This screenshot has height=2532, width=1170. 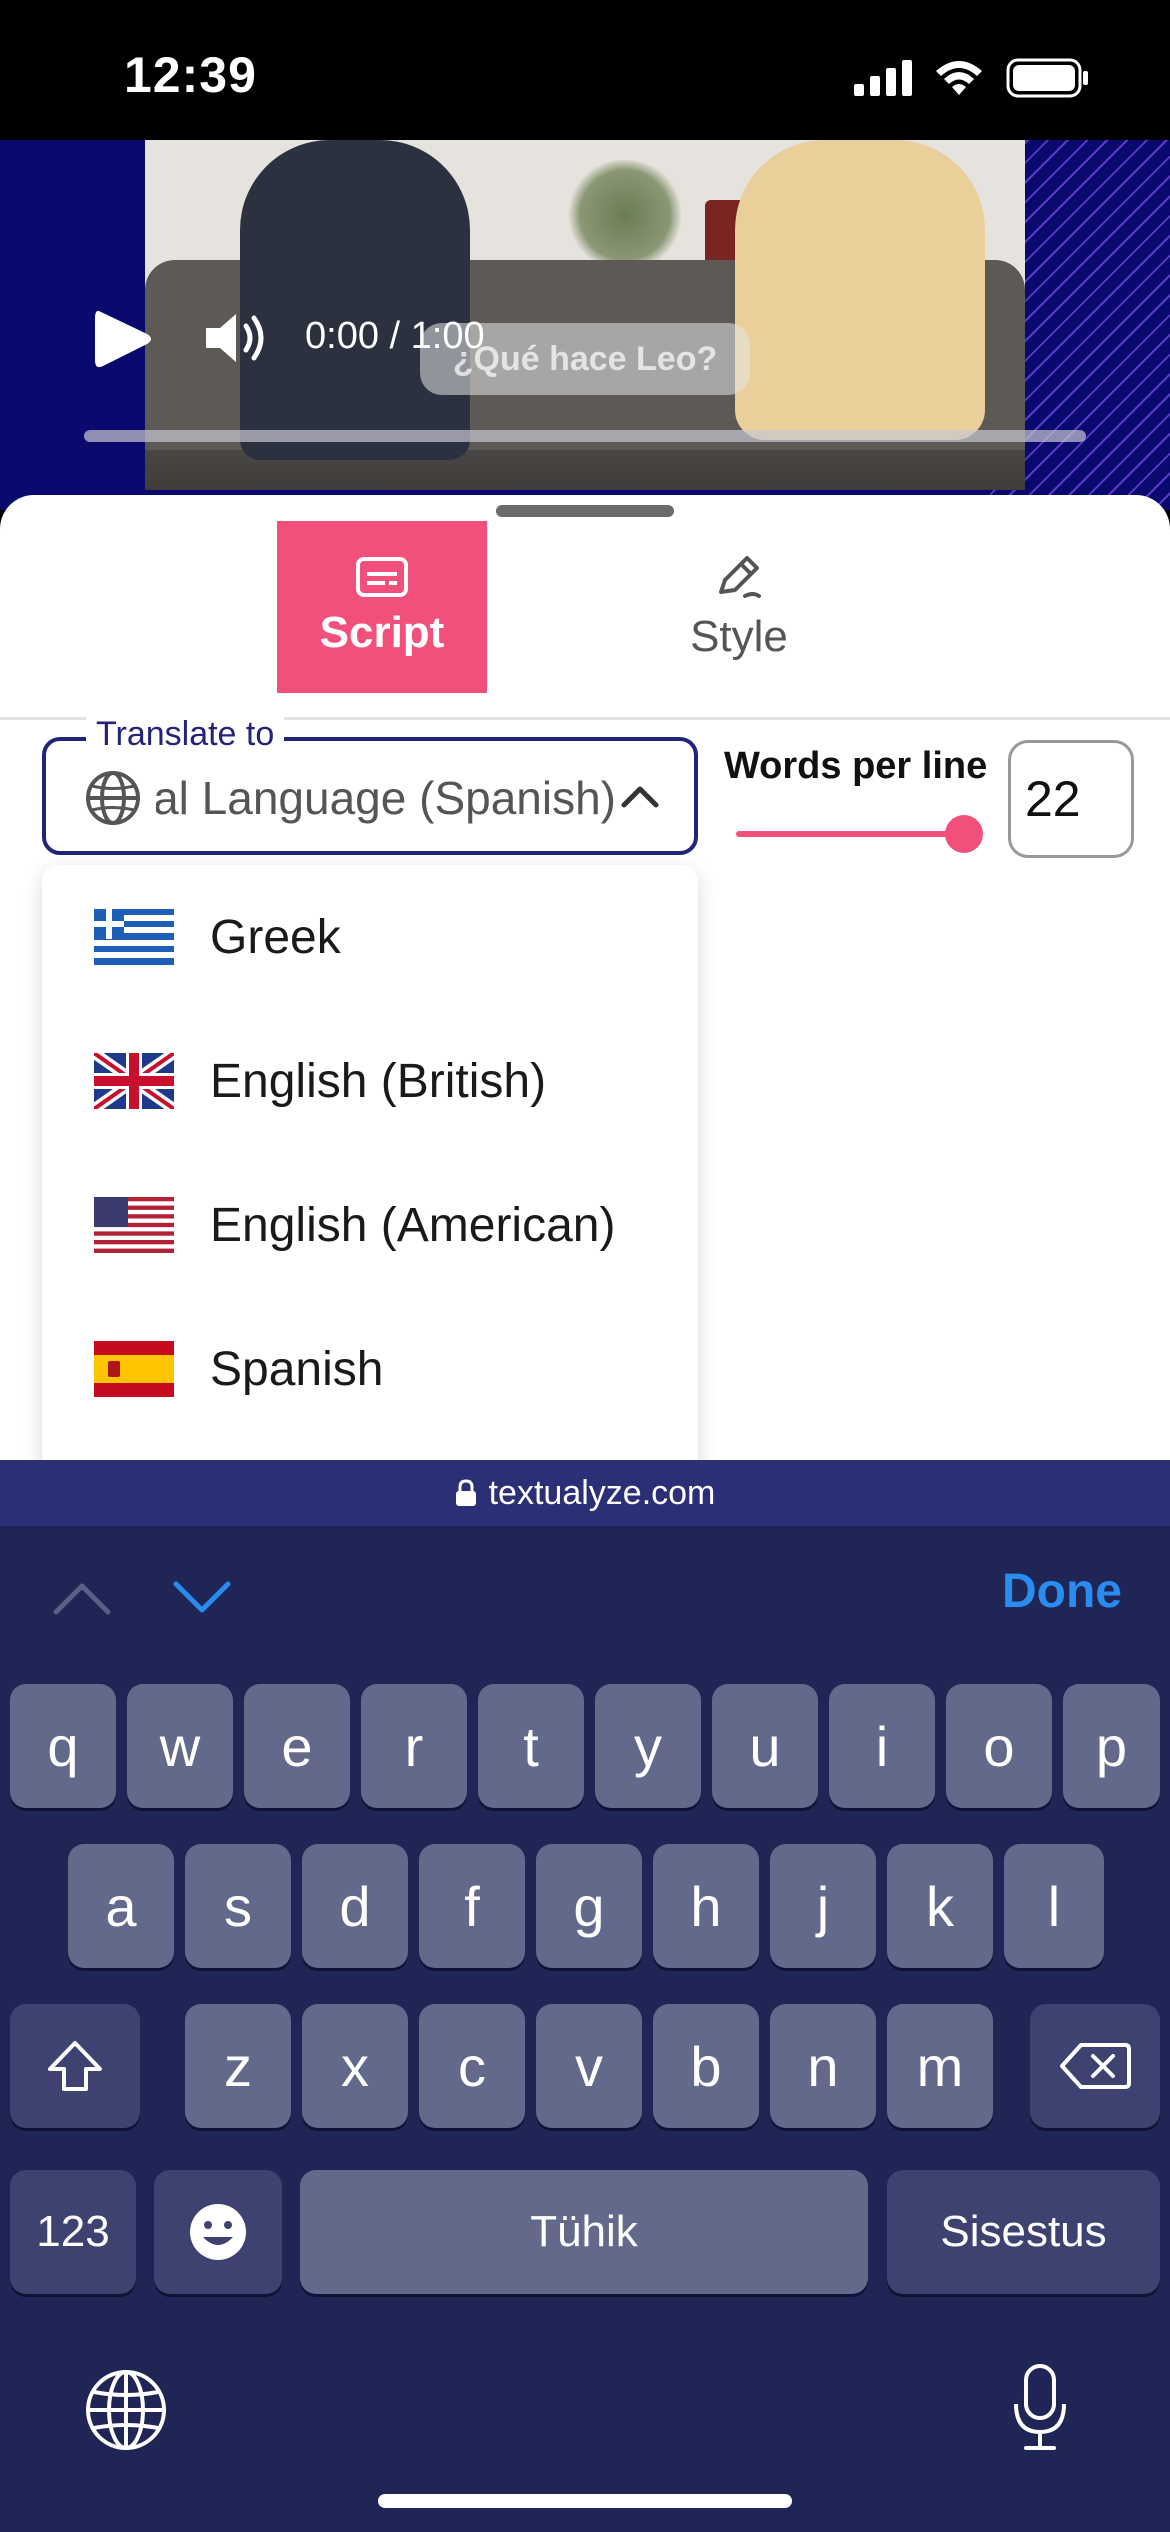 What do you see at coordinates (856, 766) in the screenshot?
I see `words-per-line-label: Words per line` at bounding box center [856, 766].